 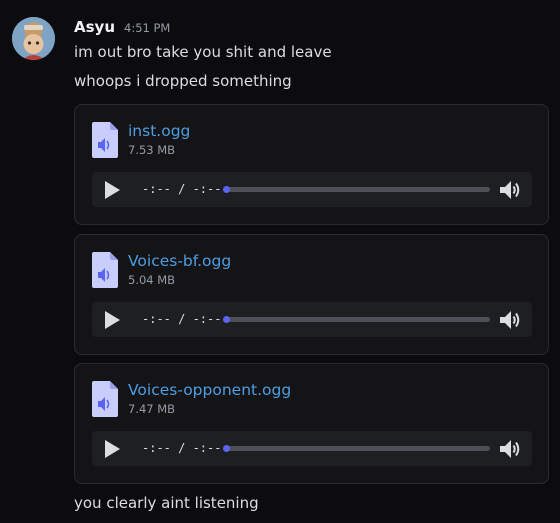 What do you see at coordinates (166, 503) in the screenshot?
I see `message-text: you clearly aint listening` at bounding box center [166, 503].